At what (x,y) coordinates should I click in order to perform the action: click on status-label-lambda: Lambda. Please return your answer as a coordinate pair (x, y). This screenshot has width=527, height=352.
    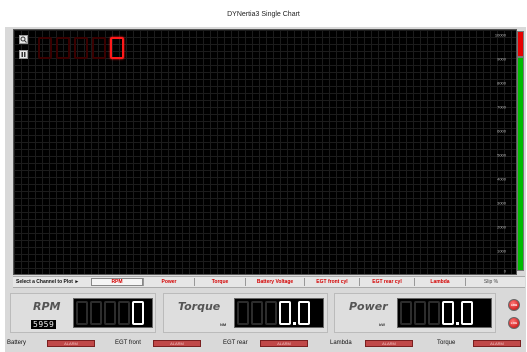
    Looking at the image, I should click on (341, 343).